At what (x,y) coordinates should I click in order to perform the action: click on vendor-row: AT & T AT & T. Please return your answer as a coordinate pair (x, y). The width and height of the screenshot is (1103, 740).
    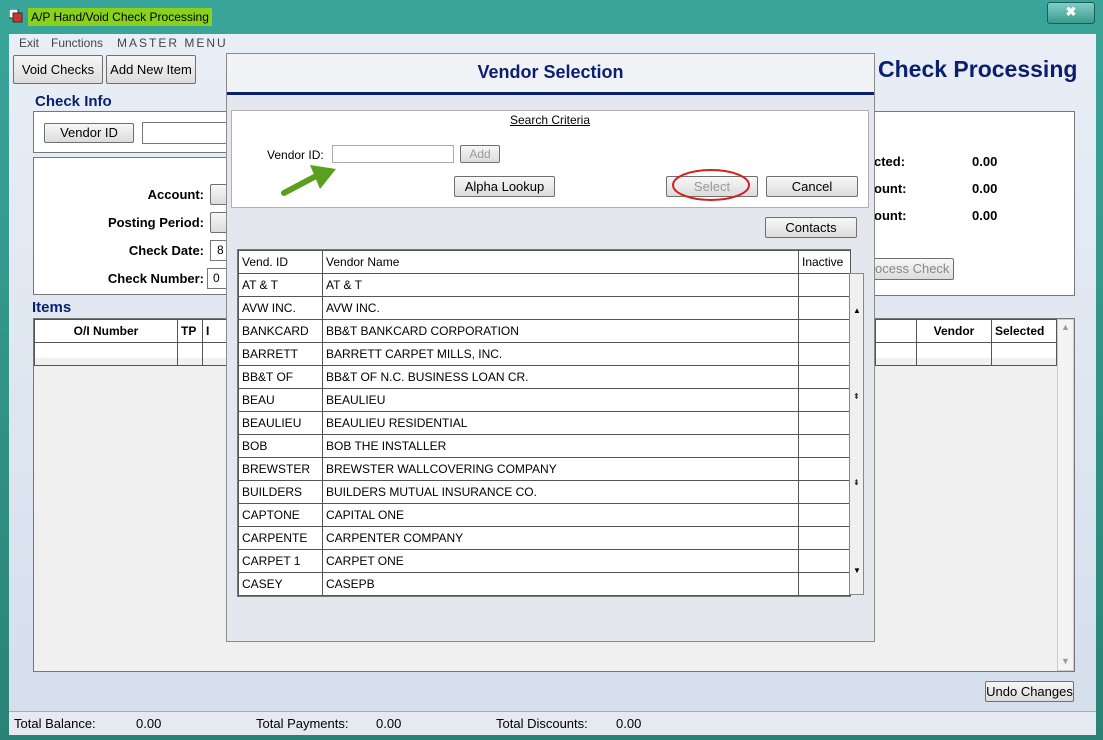
    Looking at the image, I should click on (544, 285).